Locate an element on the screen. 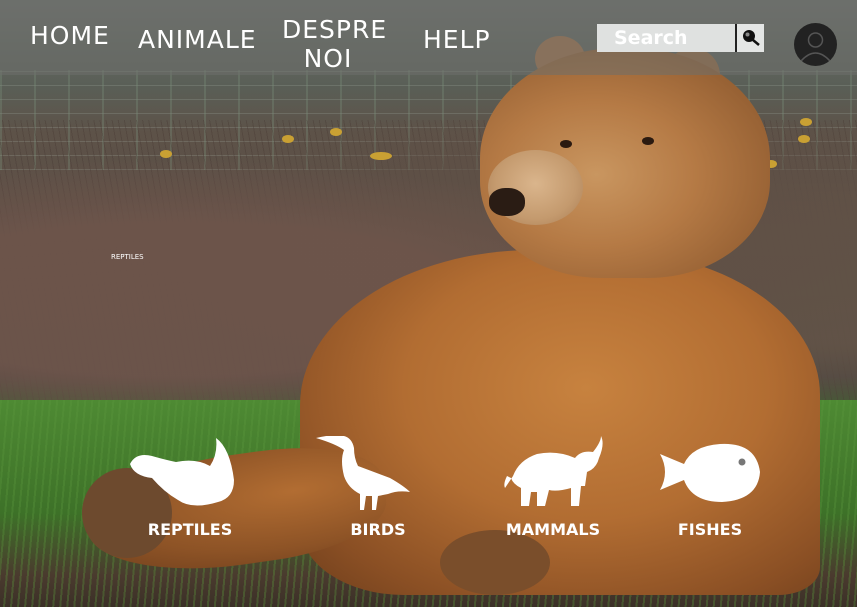 This screenshot has height=607, width=857. user-avatar-icon is located at coordinates (815, 47).